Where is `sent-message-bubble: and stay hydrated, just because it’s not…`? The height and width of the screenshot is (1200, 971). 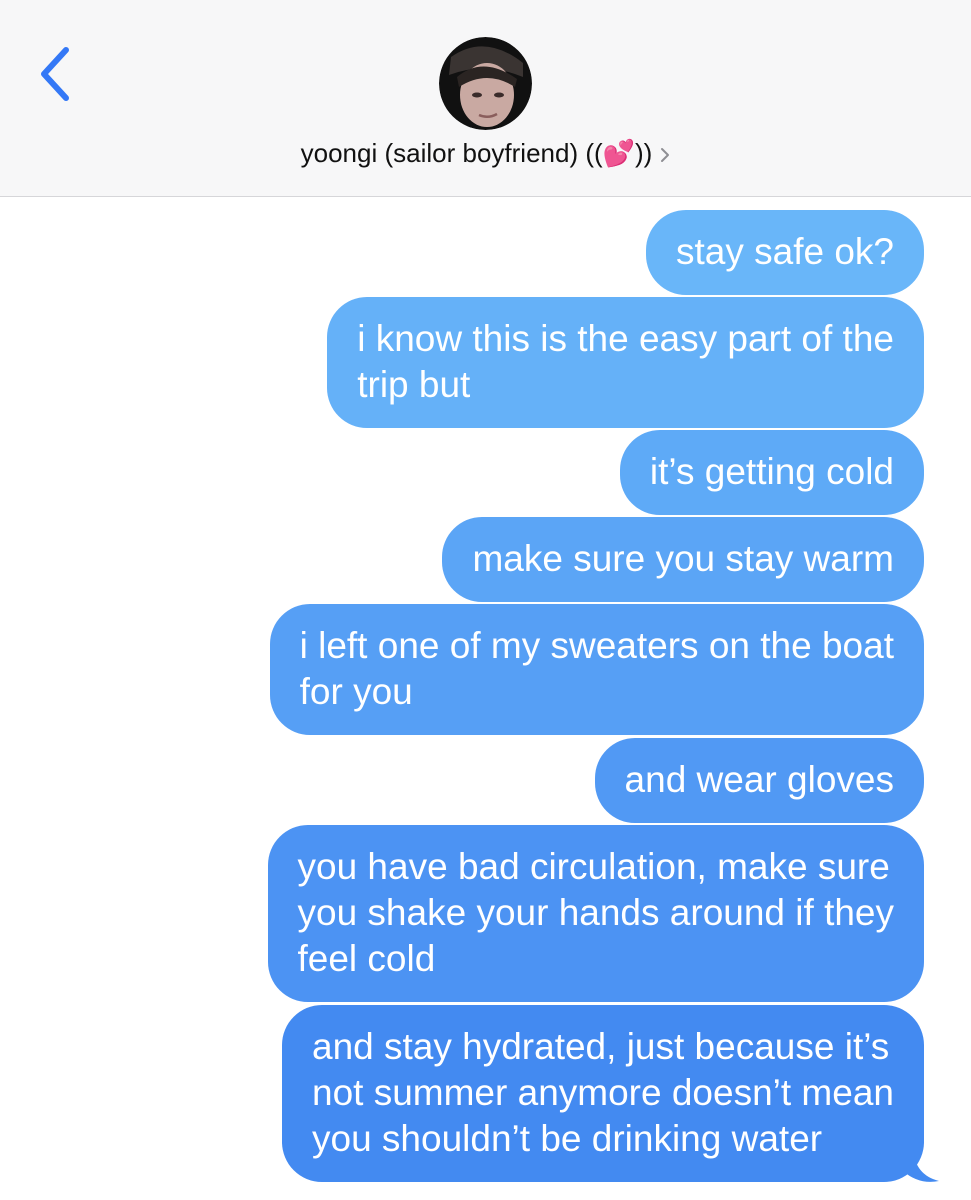
sent-message-bubble: and stay hydrated, just because it’s not… is located at coordinates (603, 1093).